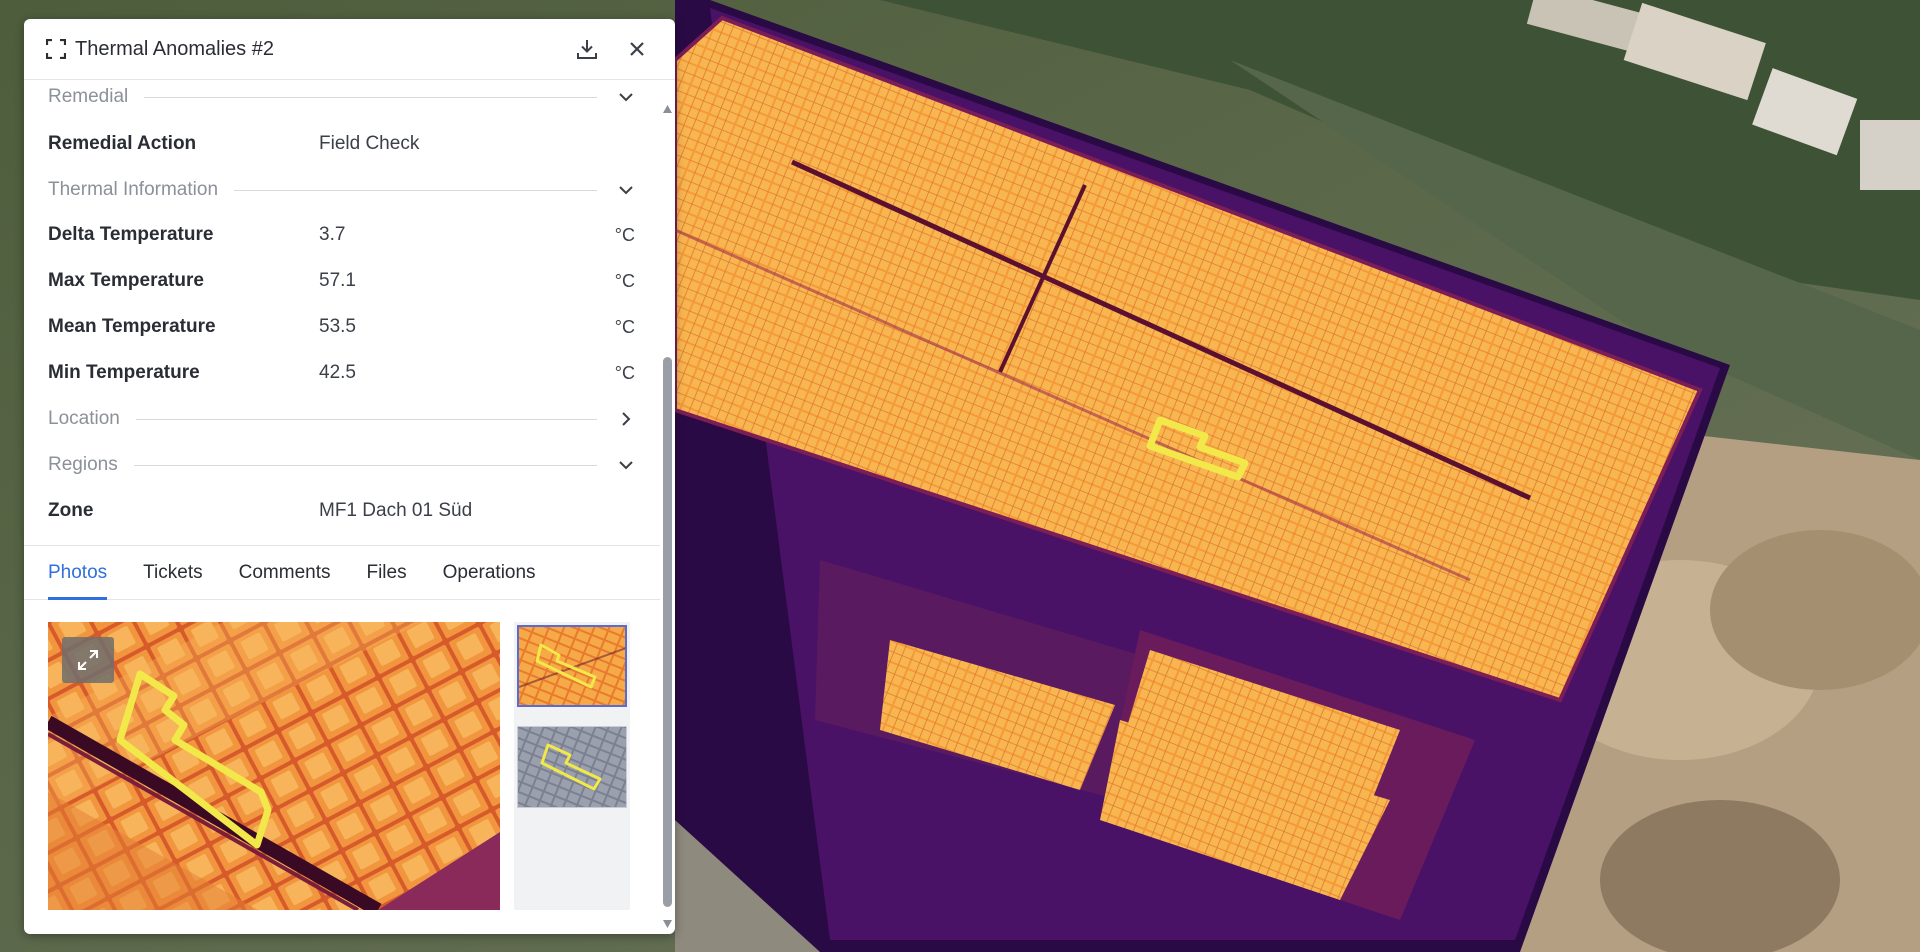 This screenshot has height=952, width=1920. What do you see at coordinates (667, 109) in the screenshot?
I see `scroll-up-arrow-icon` at bounding box center [667, 109].